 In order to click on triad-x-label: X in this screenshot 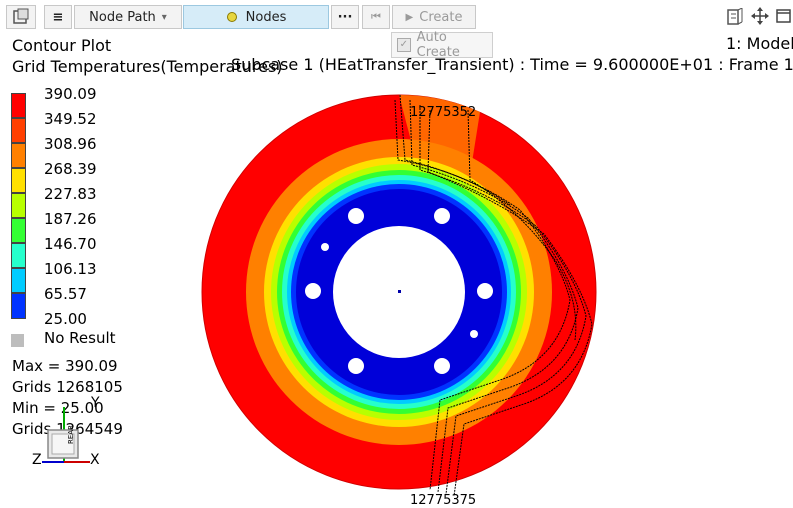, I will do `click(95, 460)`.